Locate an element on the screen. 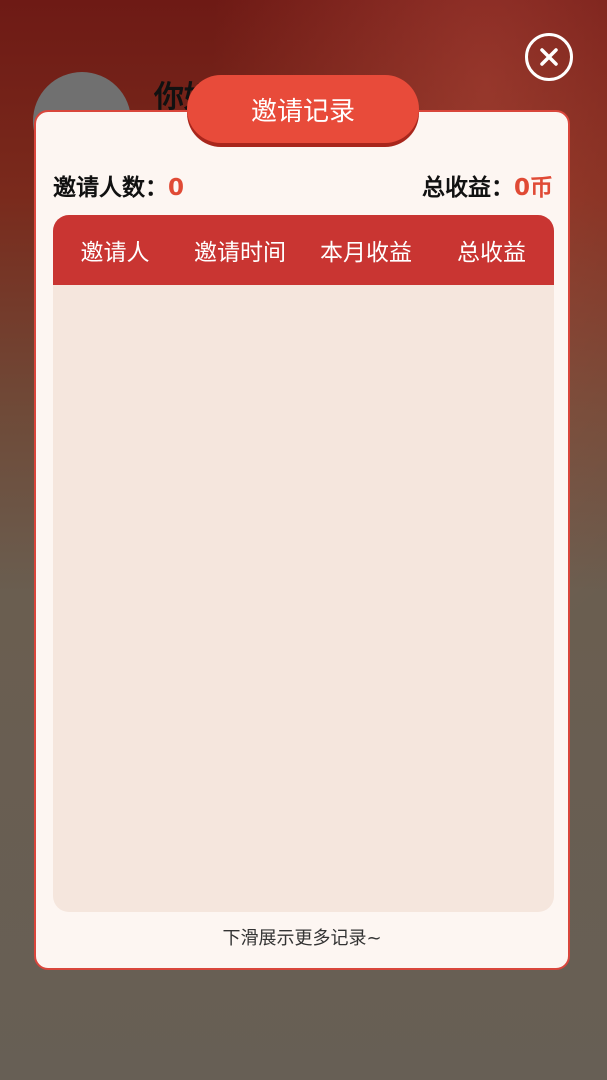 The image size is (607, 1080). header-month-income: 本月收益 is located at coordinates (366, 253).